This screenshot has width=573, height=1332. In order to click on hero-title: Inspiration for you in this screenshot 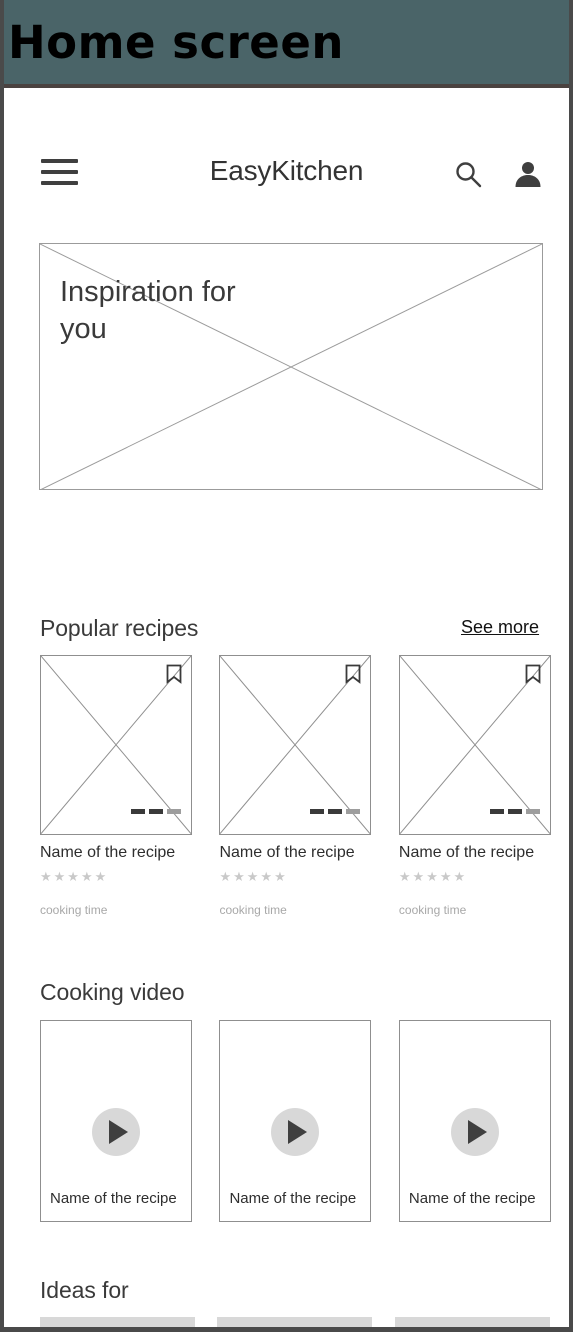, I will do `click(148, 311)`.